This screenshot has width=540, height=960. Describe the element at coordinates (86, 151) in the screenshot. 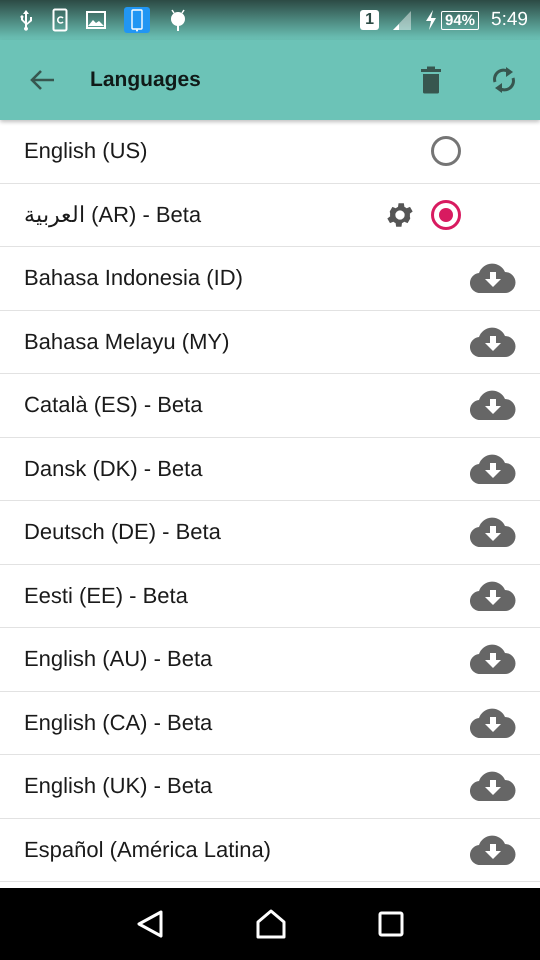

I see `language-name: English (US)` at that location.